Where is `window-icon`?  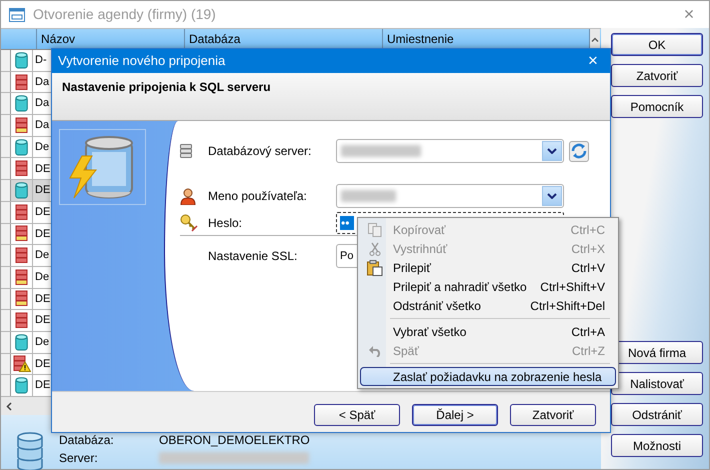 window-icon is located at coordinates (17, 15).